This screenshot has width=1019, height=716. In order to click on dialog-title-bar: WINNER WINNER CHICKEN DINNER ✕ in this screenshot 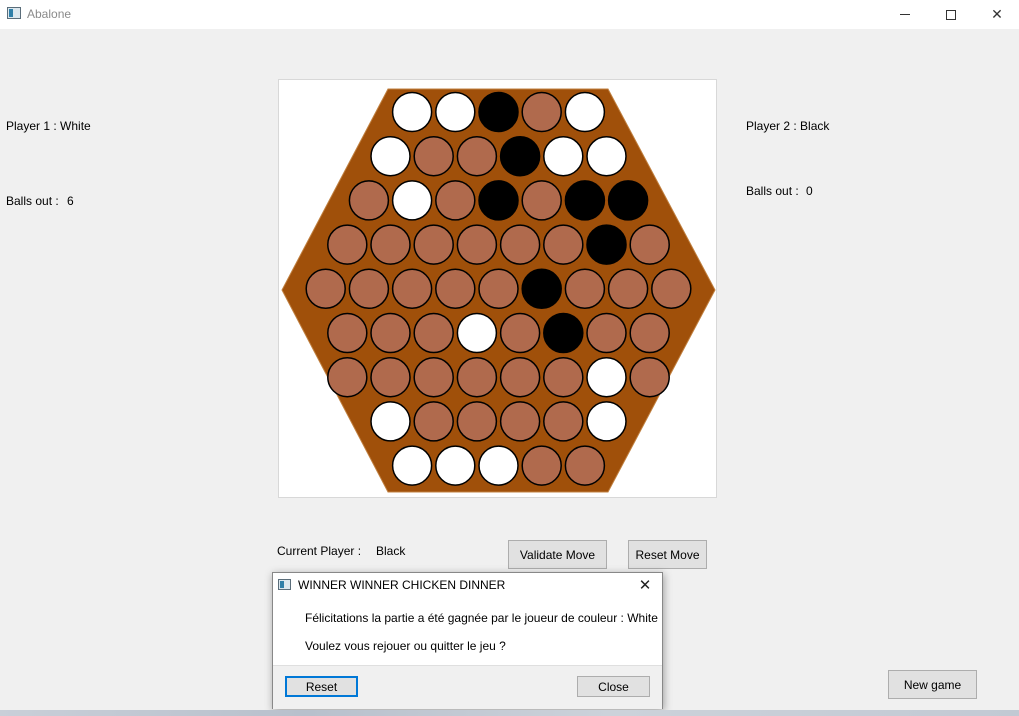, I will do `click(467, 586)`.